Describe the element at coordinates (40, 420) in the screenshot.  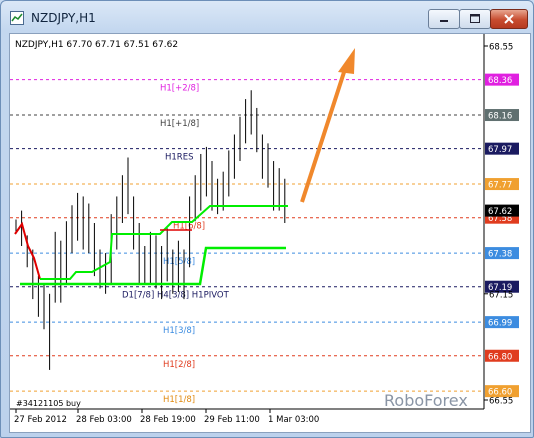
I see `time-axis-label: 27 Feb 2012` at that location.